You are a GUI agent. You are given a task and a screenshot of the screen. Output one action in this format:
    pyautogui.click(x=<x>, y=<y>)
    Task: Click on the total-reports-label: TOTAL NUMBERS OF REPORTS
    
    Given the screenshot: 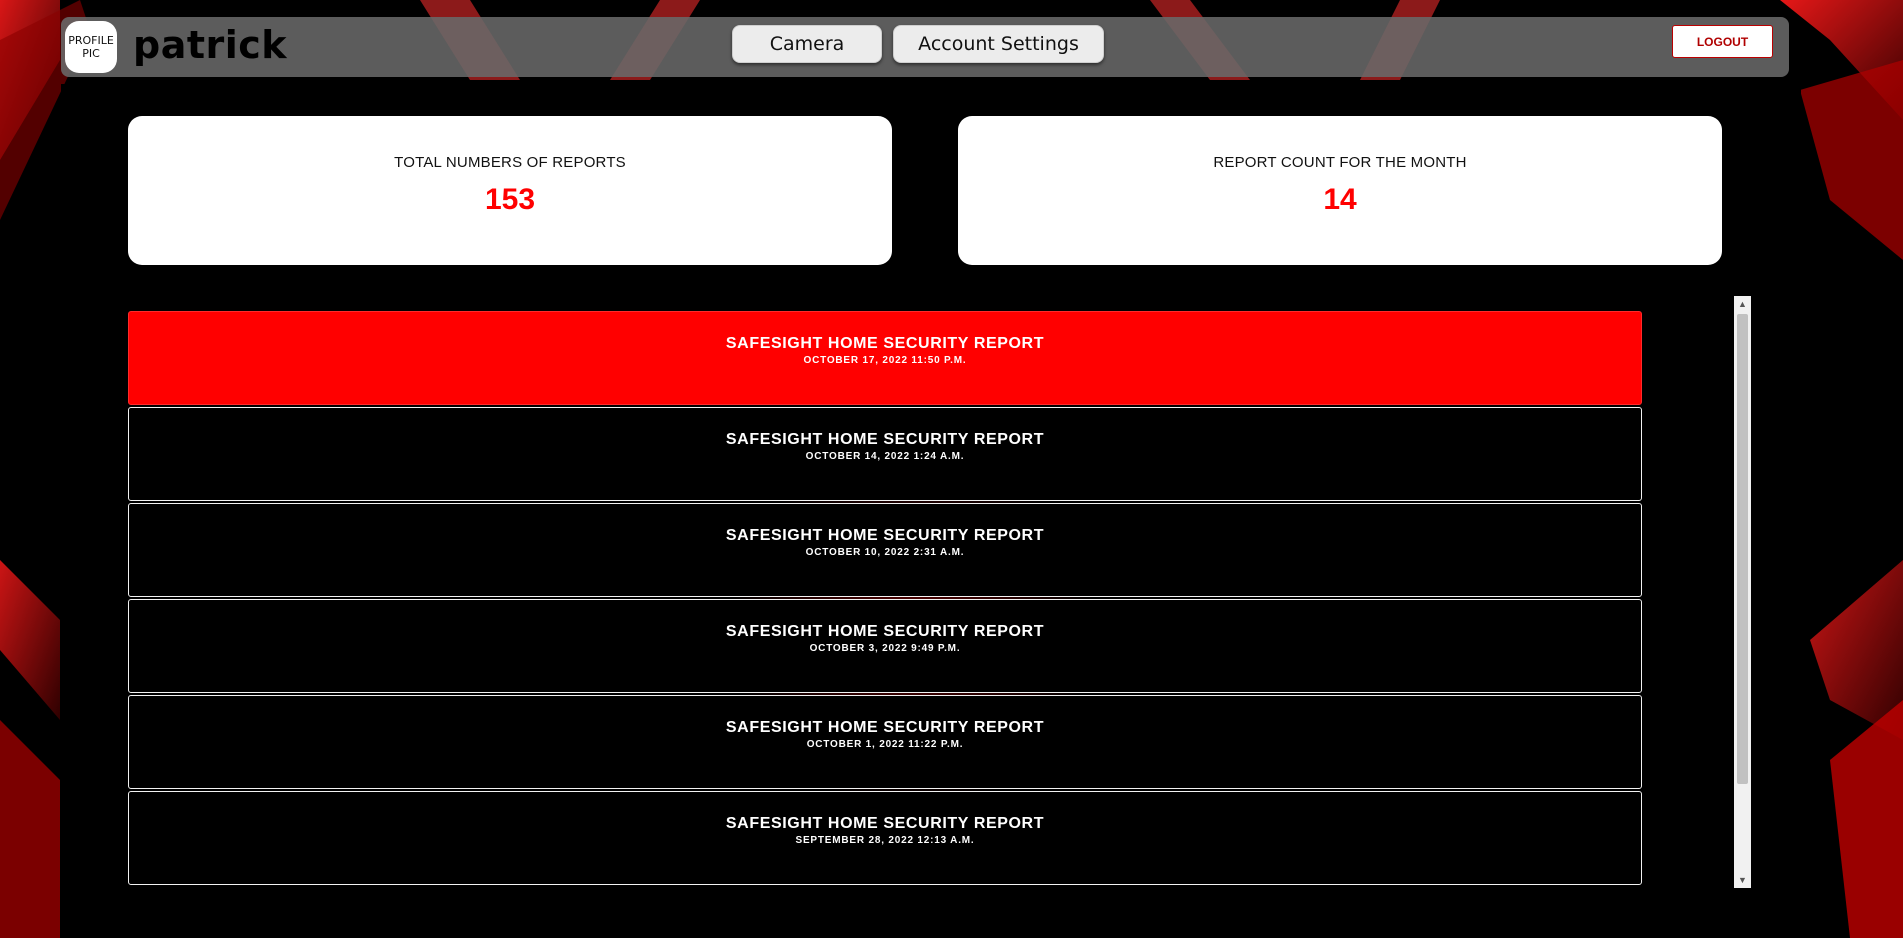 What is the action you would take?
    pyautogui.click(x=510, y=162)
    